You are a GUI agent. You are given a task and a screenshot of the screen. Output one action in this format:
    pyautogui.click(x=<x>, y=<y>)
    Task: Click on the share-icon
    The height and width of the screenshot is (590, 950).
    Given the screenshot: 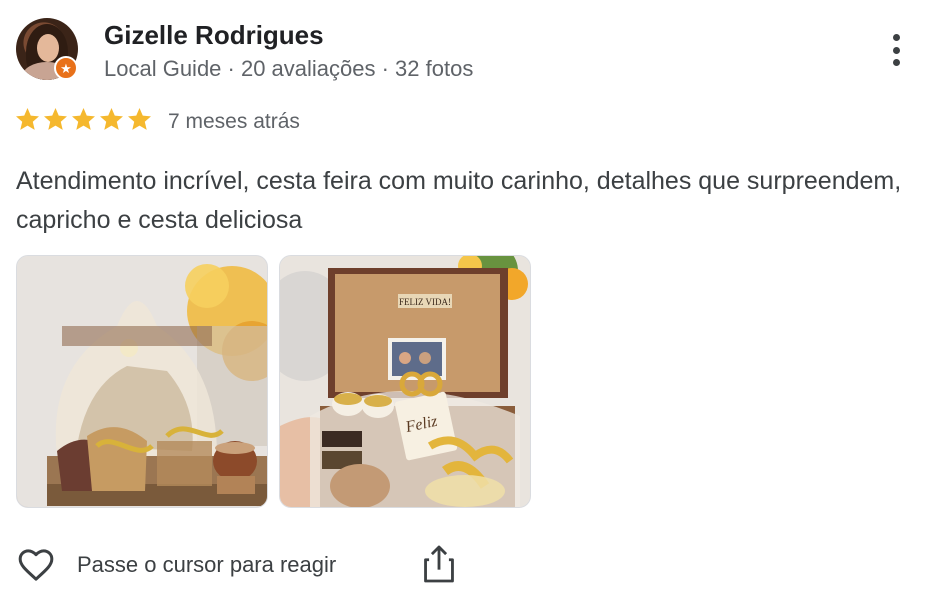 What is the action you would take?
    pyautogui.click(x=439, y=564)
    